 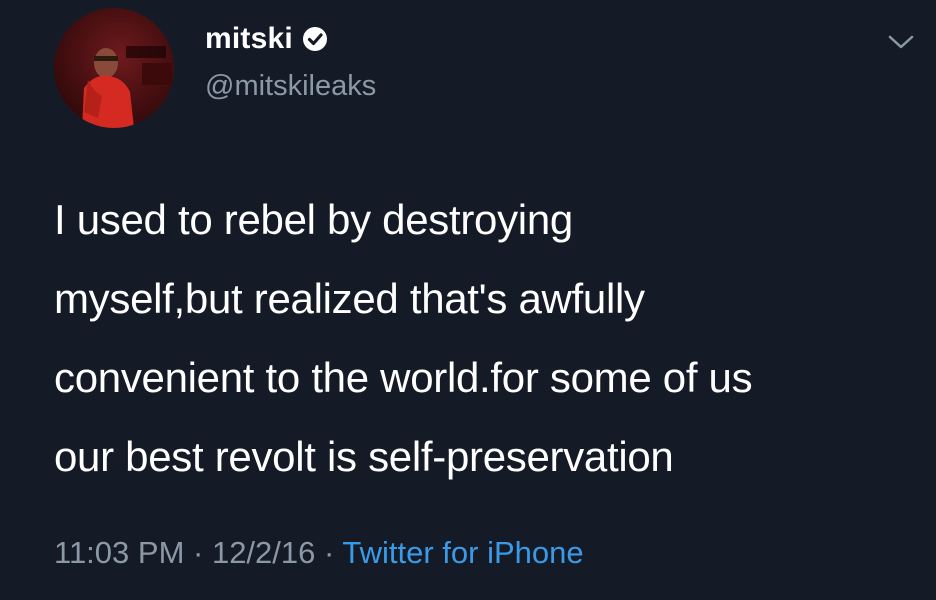 I want to click on tweet-text-line: I used to rebel by destroying, so click(x=313, y=219).